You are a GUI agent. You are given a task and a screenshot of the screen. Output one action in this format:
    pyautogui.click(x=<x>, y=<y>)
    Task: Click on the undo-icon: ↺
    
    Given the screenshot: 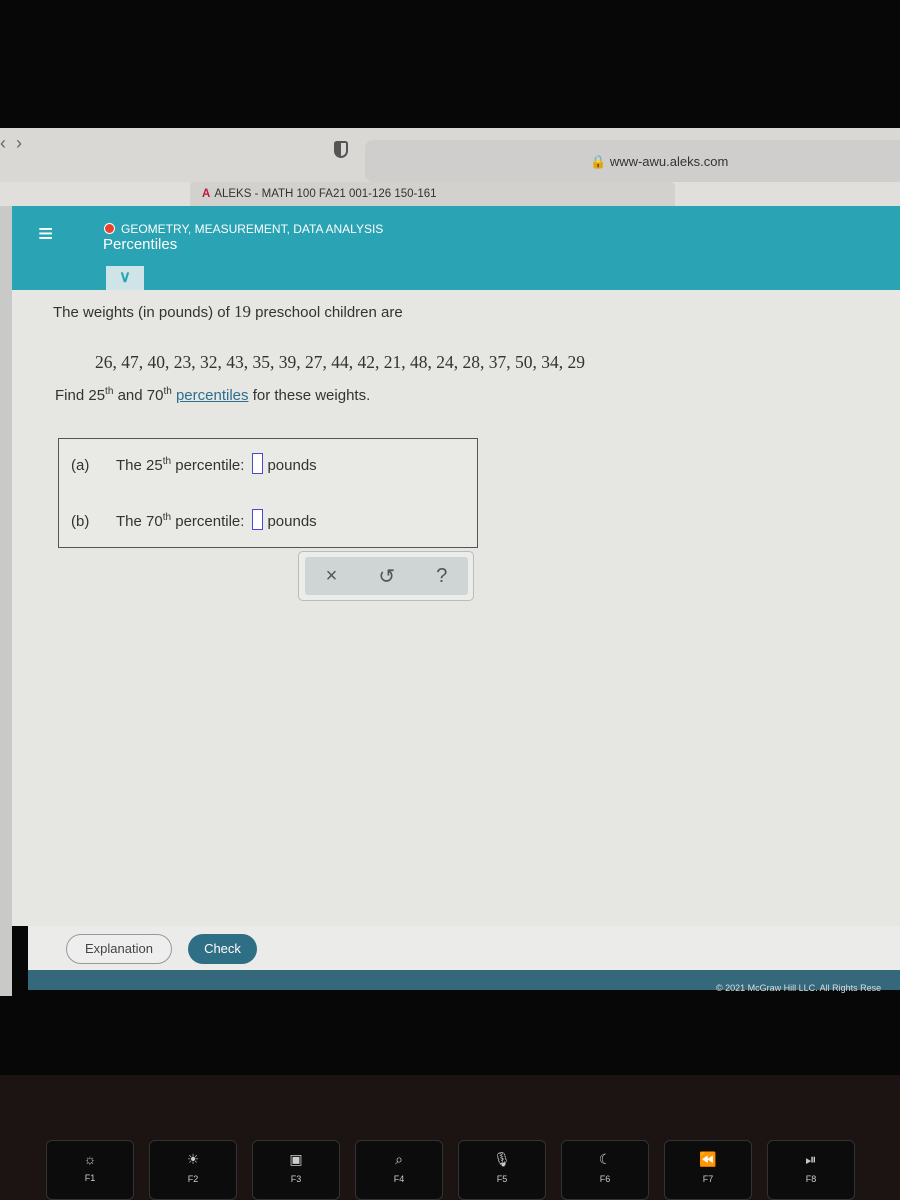 What is the action you would take?
    pyautogui.click(x=386, y=576)
    